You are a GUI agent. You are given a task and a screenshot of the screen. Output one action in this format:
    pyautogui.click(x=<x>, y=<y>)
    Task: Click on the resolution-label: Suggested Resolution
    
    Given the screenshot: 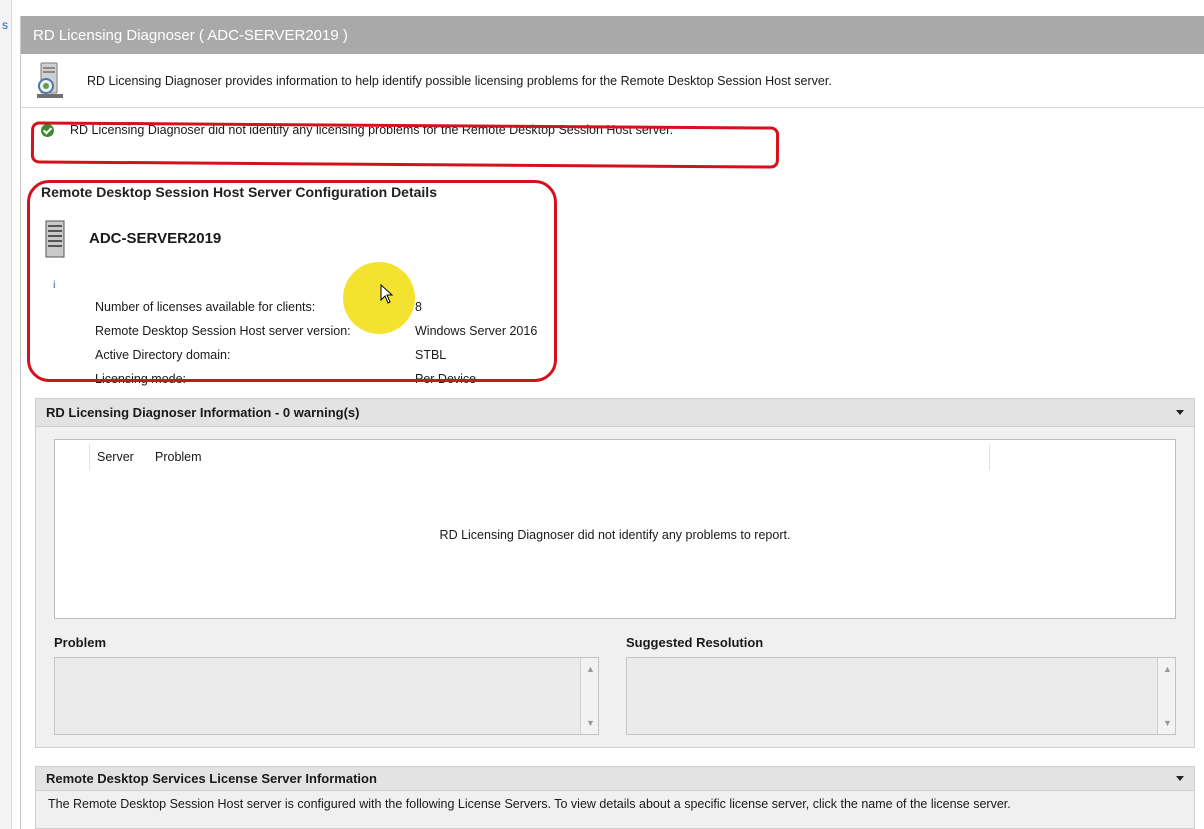 What is the action you would take?
    pyautogui.click(x=695, y=642)
    